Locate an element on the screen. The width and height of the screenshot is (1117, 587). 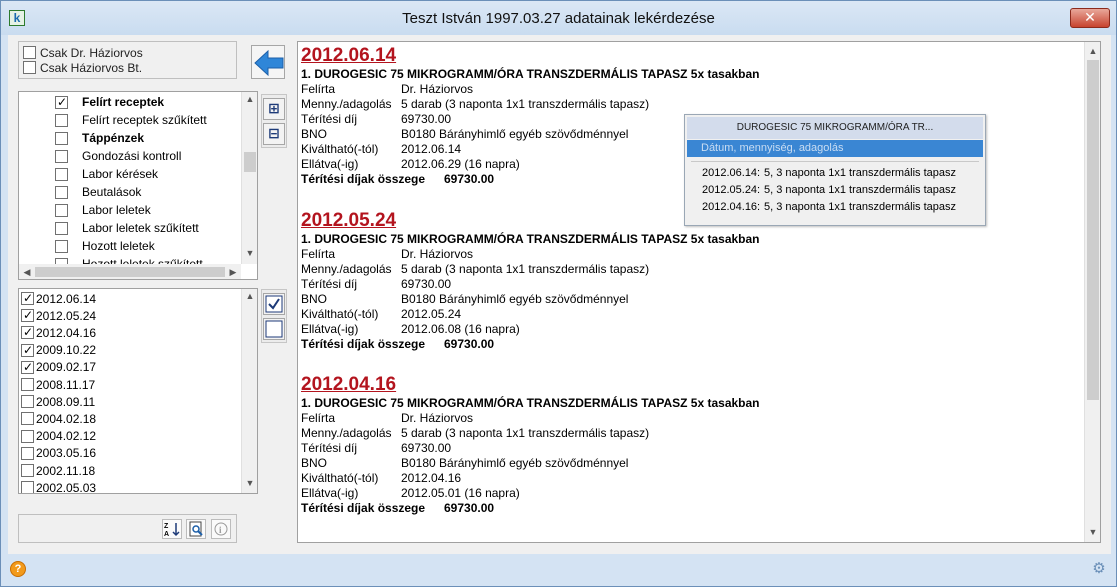
scroll-left-icon: ◀ is located at coordinates (27, 272).